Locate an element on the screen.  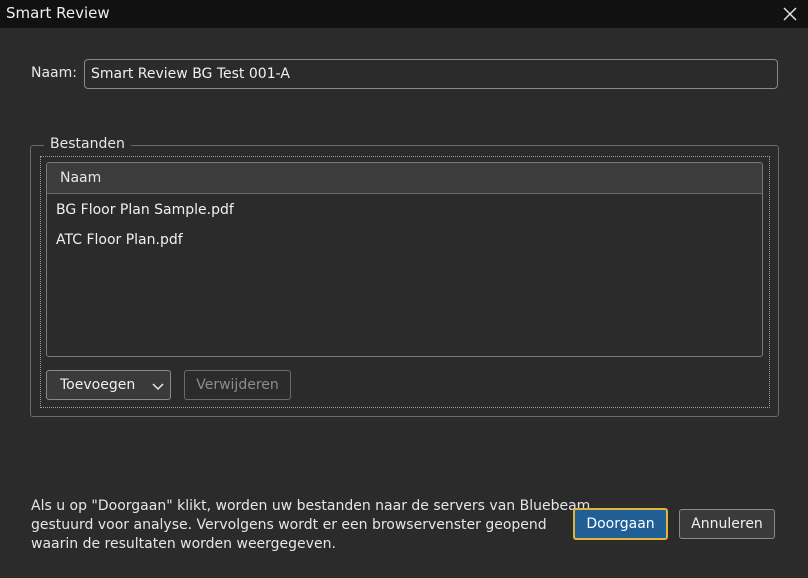
name-input: Smart Review BG Test 001-A is located at coordinates (431, 74).